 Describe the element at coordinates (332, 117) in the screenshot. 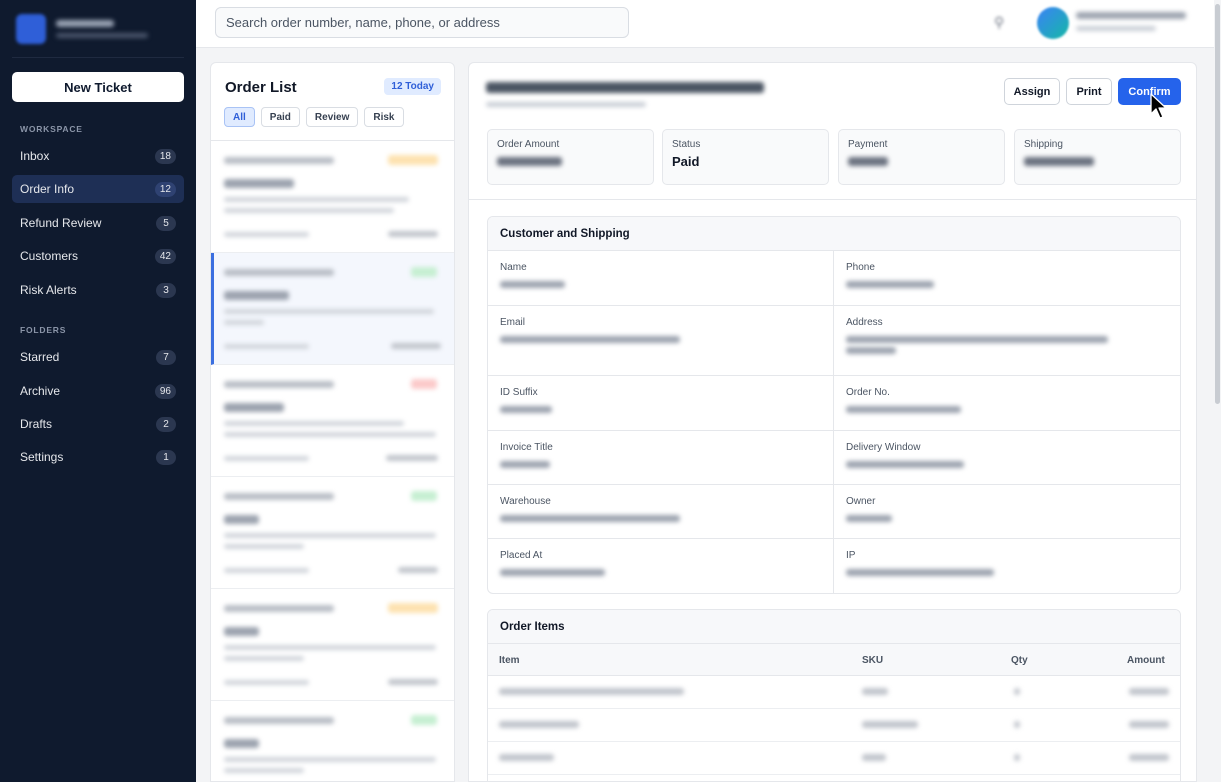

I see `filter-review: Review` at that location.